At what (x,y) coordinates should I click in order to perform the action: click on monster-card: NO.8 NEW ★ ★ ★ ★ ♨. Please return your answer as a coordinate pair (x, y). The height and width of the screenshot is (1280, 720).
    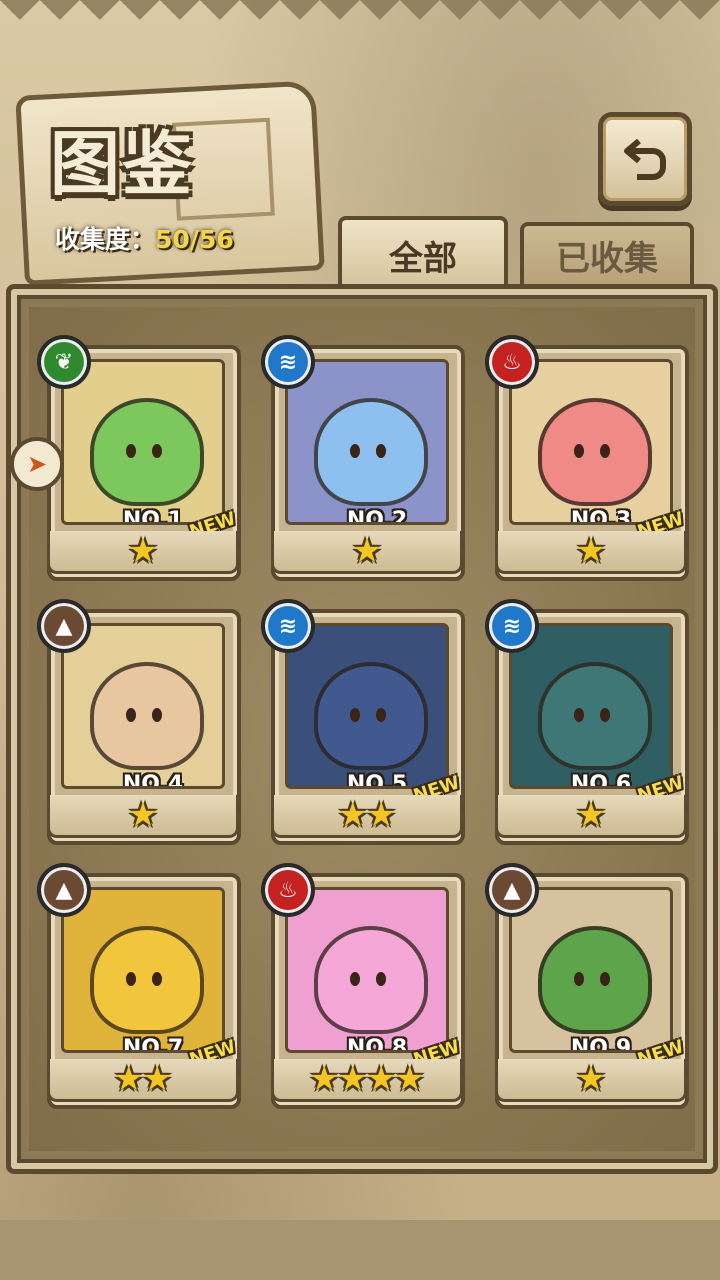
    Looking at the image, I should click on (363, 993).